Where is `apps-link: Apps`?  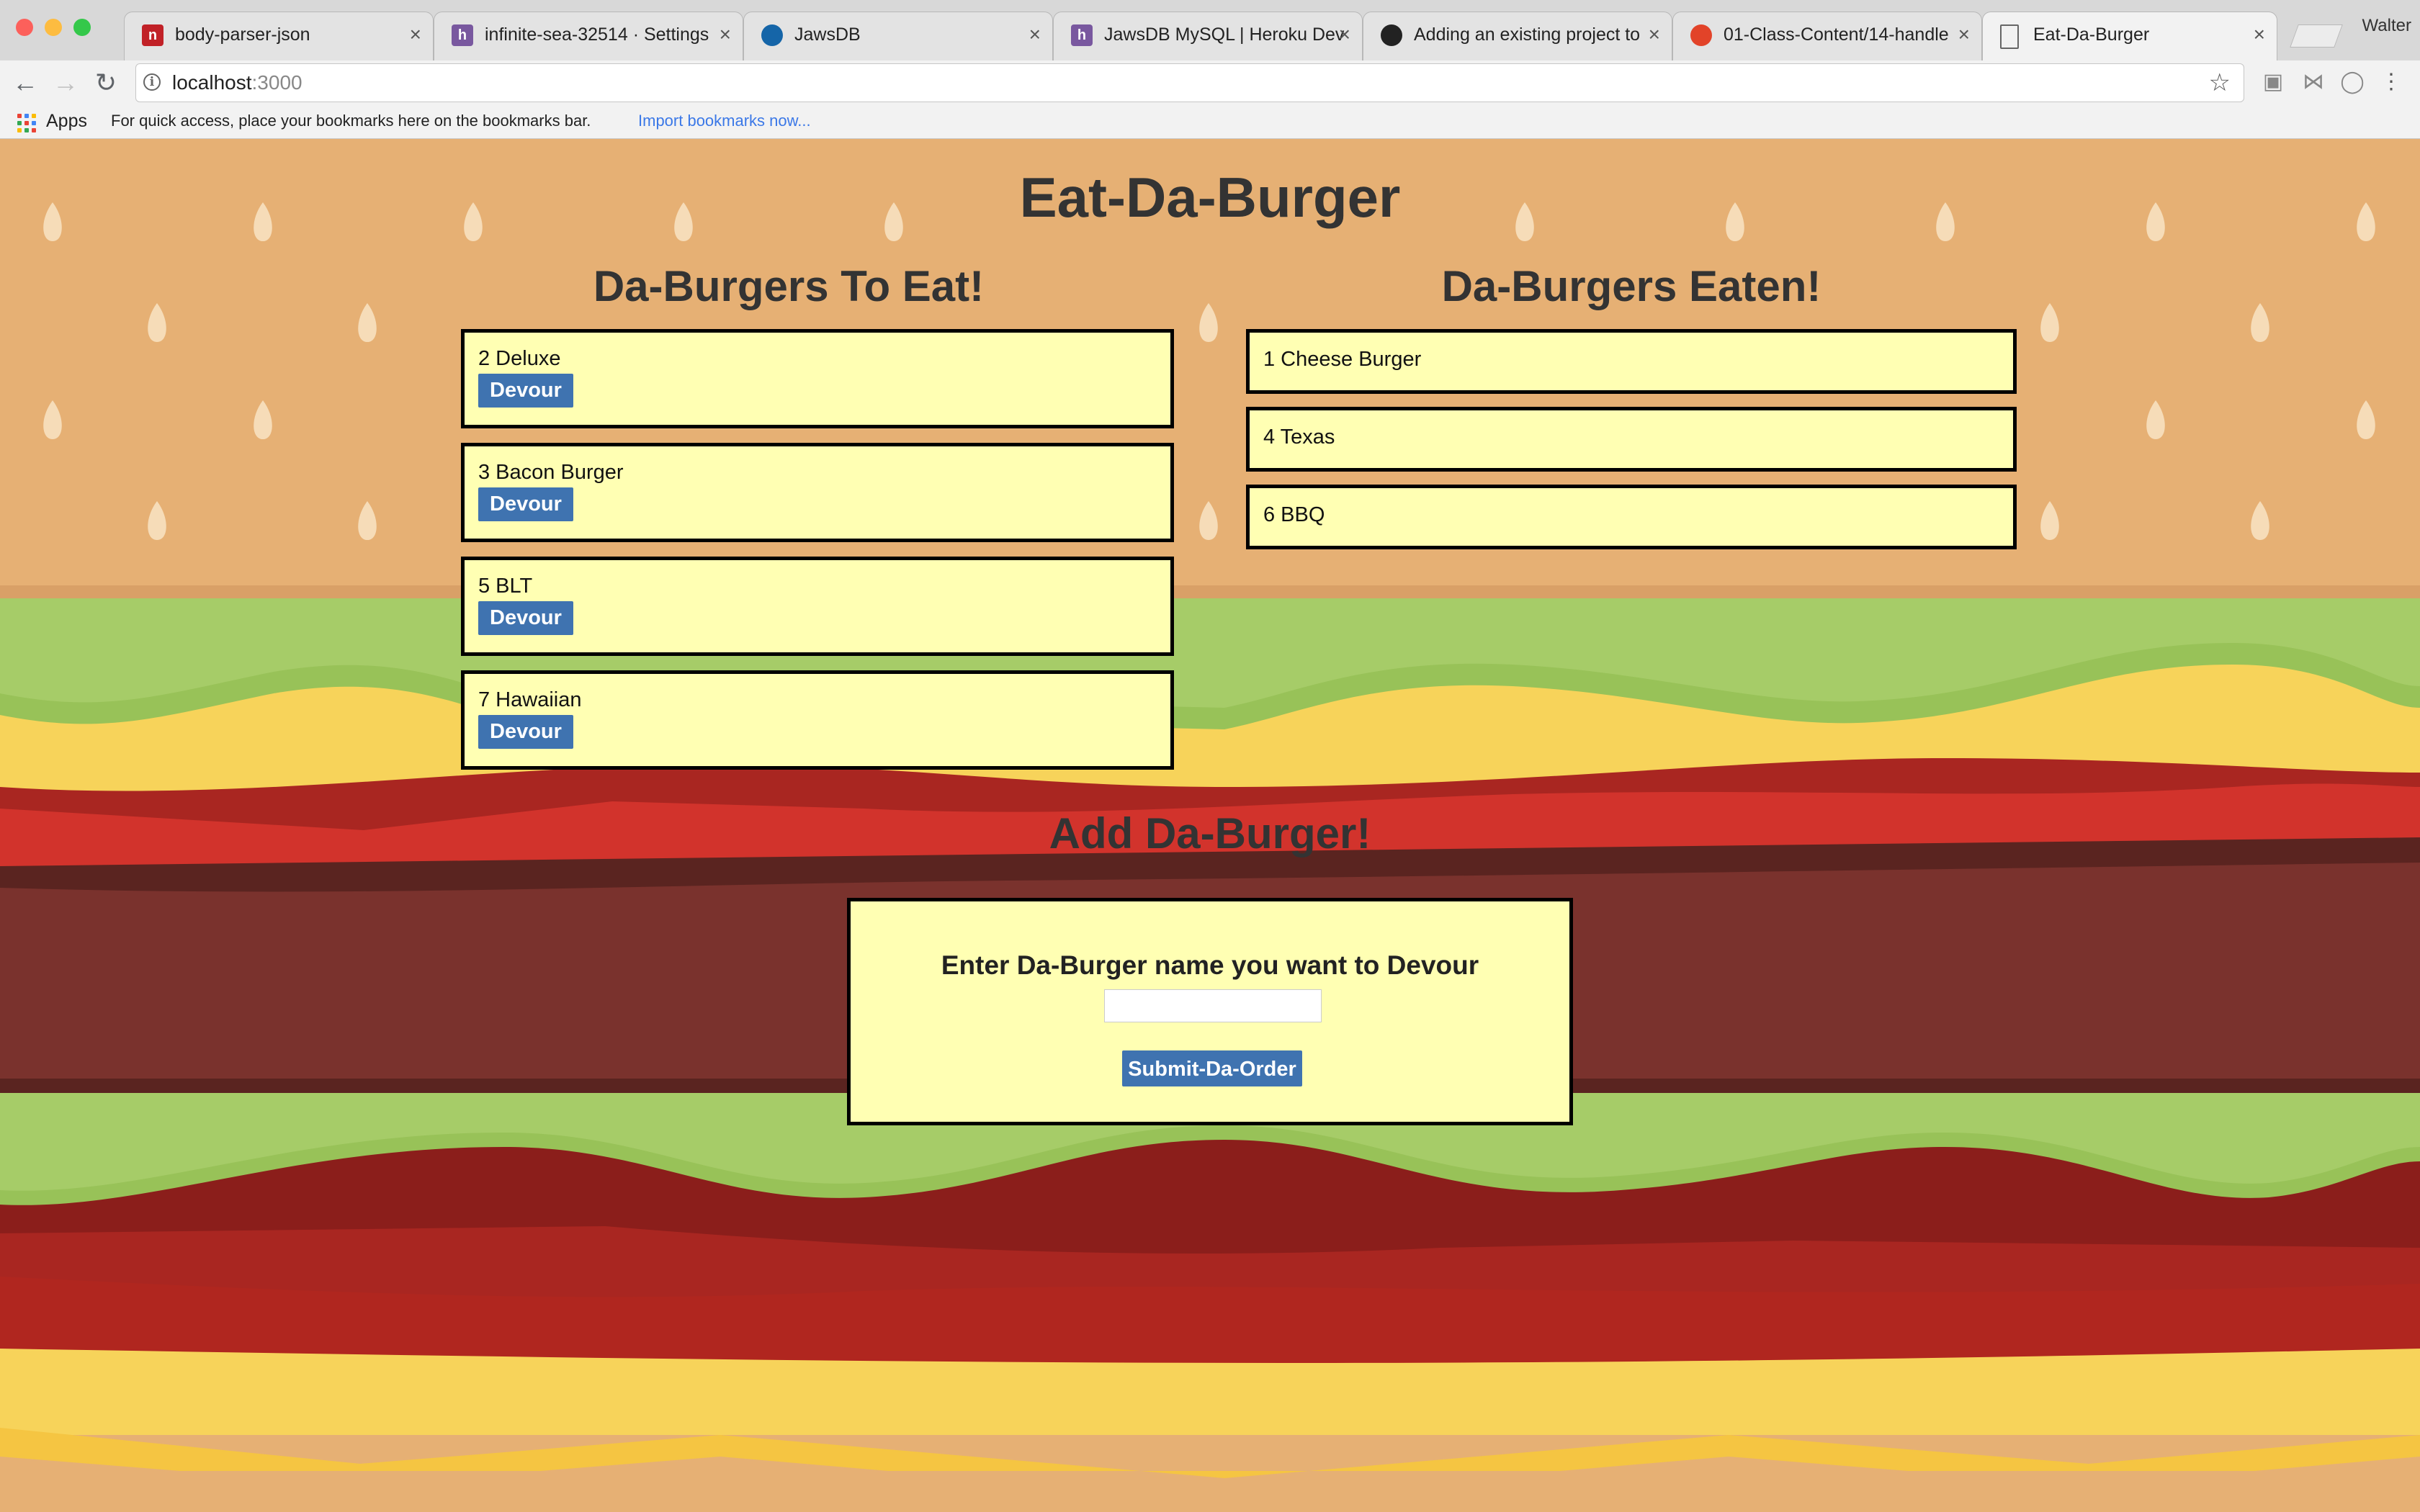
apps-link: Apps is located at coordinates (66, 121).